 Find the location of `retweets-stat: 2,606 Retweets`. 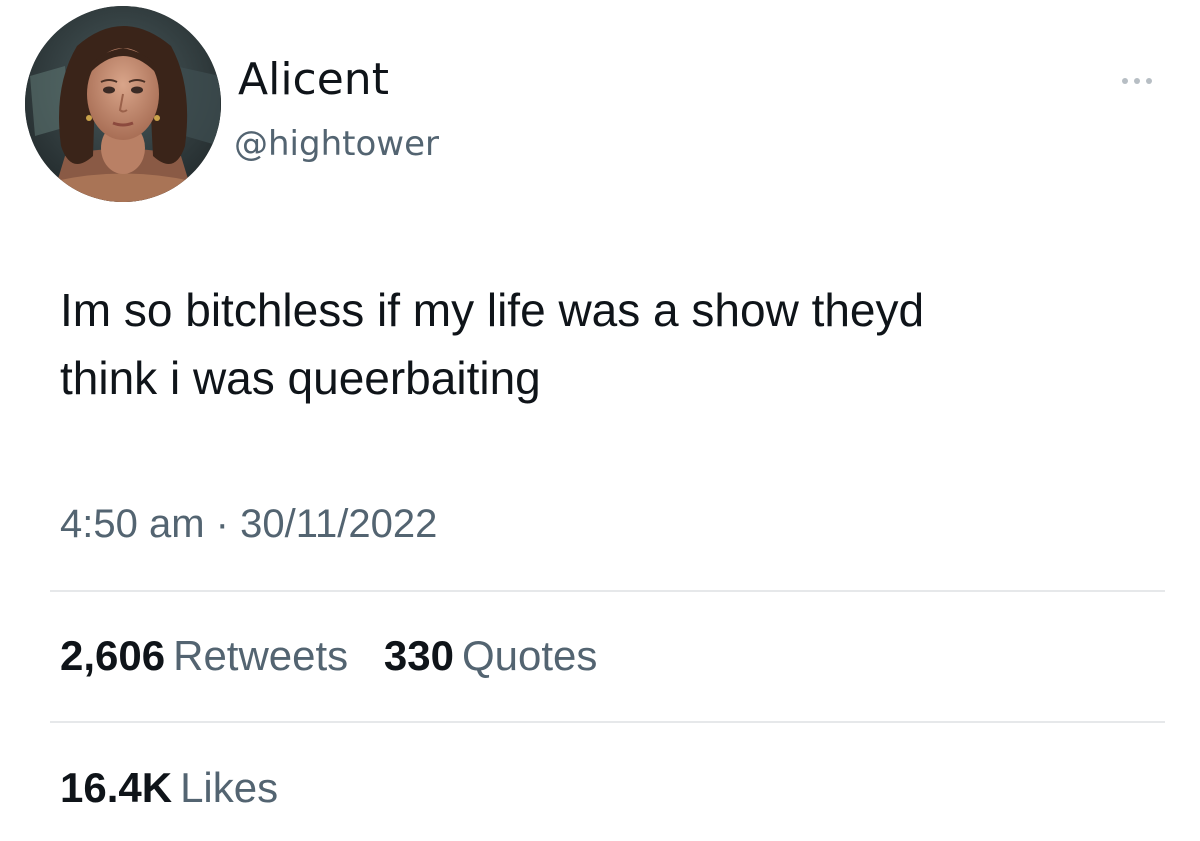

retweets-stat: 2,606 Retweets is located at coordinates (204, 656).